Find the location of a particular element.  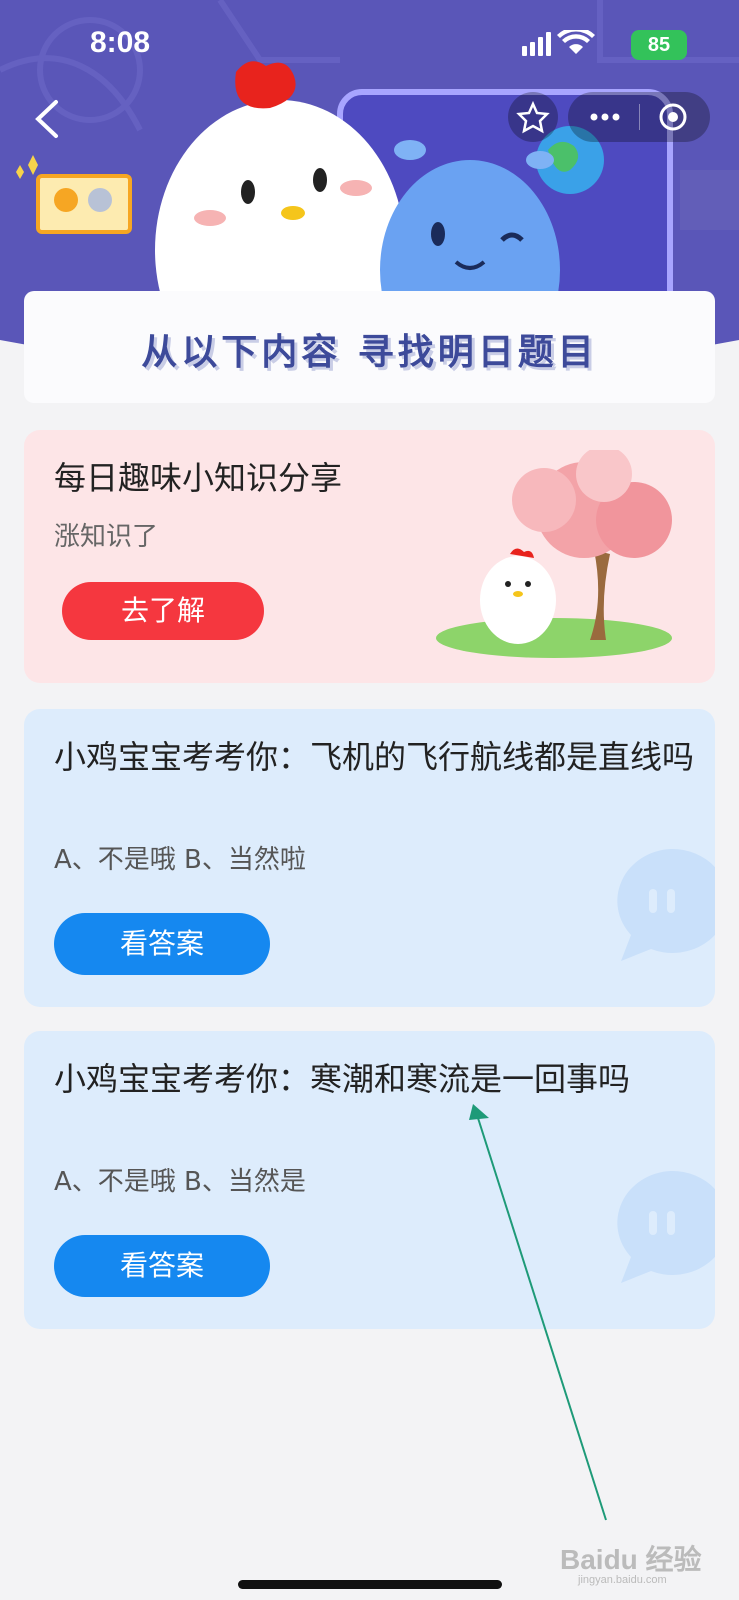

watermark-brand: Baidu 经验 is located at coordinates (631, 1559).